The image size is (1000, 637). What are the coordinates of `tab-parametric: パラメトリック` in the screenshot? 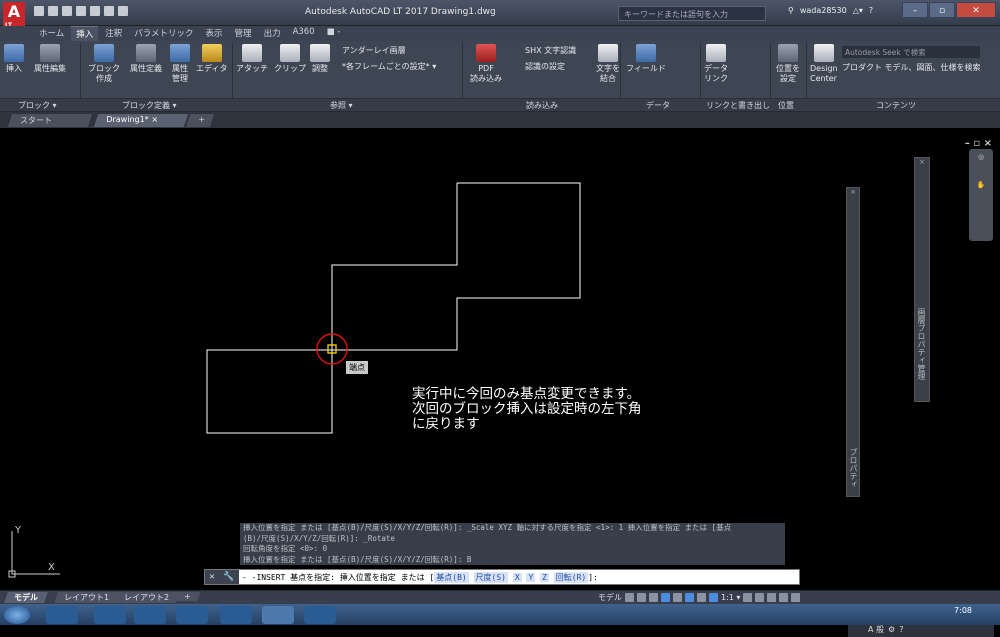 It's located at (163, 33).